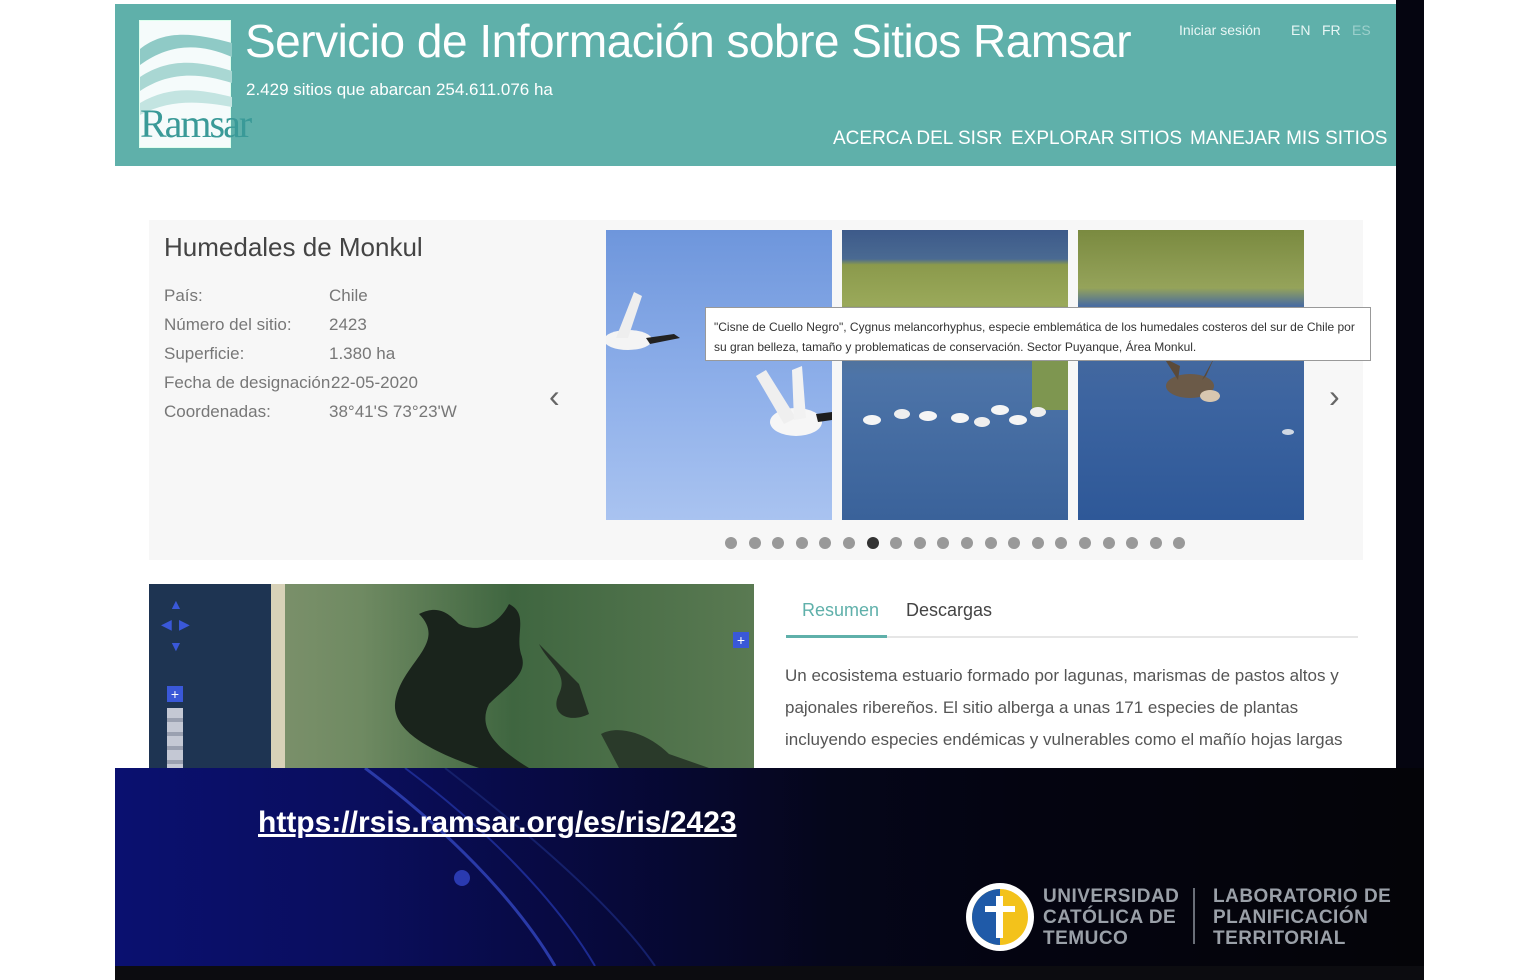  I want to click on map-pan-right-icon: ▶, so click(184, 624).